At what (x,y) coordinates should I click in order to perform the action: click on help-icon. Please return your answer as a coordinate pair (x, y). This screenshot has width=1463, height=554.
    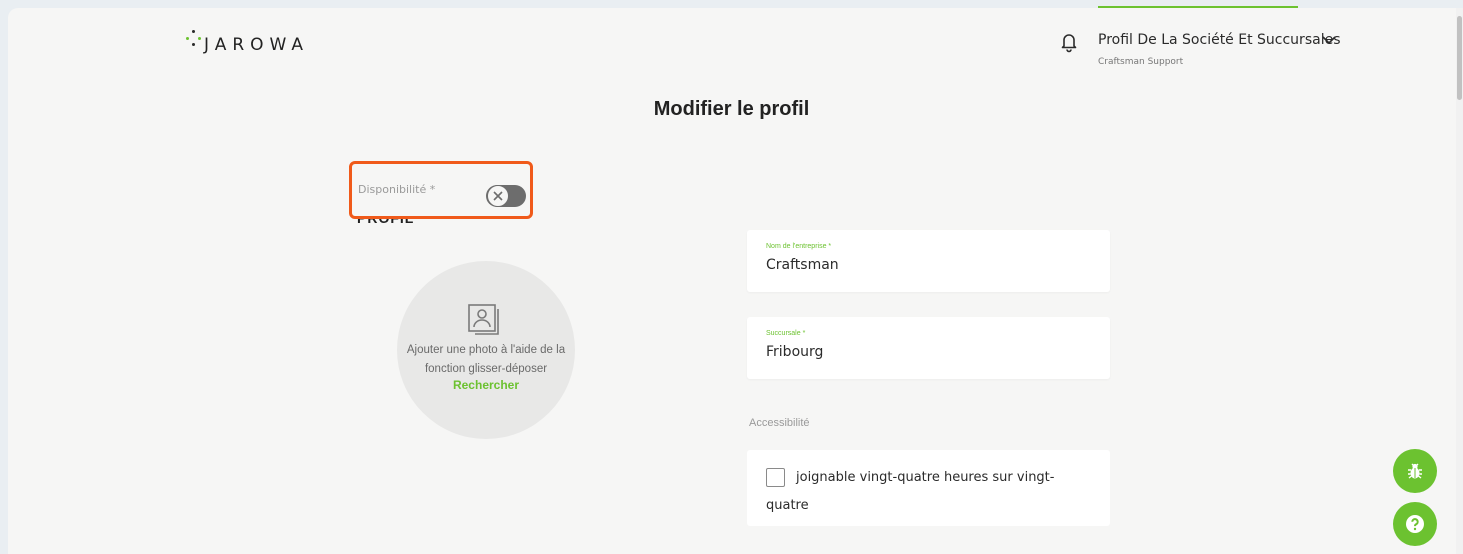
    Looking at the image, I should click on (1415, 524).